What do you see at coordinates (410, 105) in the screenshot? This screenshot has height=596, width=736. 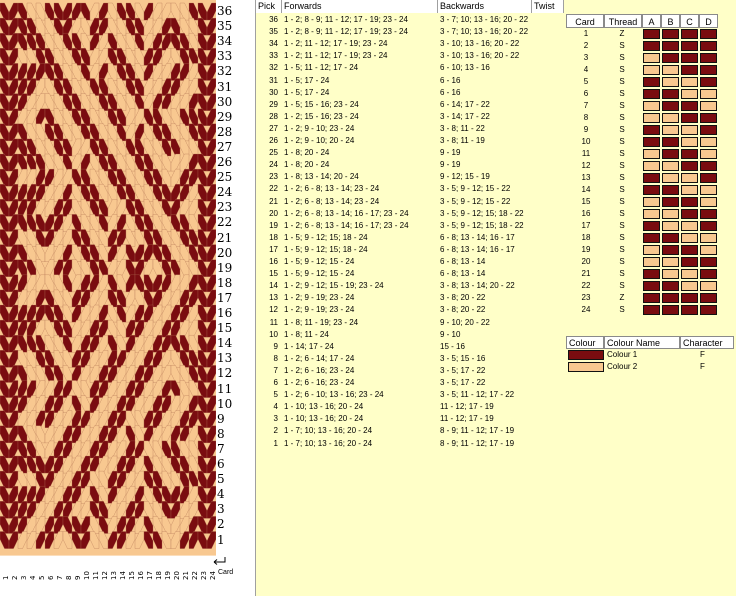 I see `pick-row: 29 1 - 5; 15 - 16; 23 - 24 6 - 14; 17 - 22` at bounding box center [410, 105].